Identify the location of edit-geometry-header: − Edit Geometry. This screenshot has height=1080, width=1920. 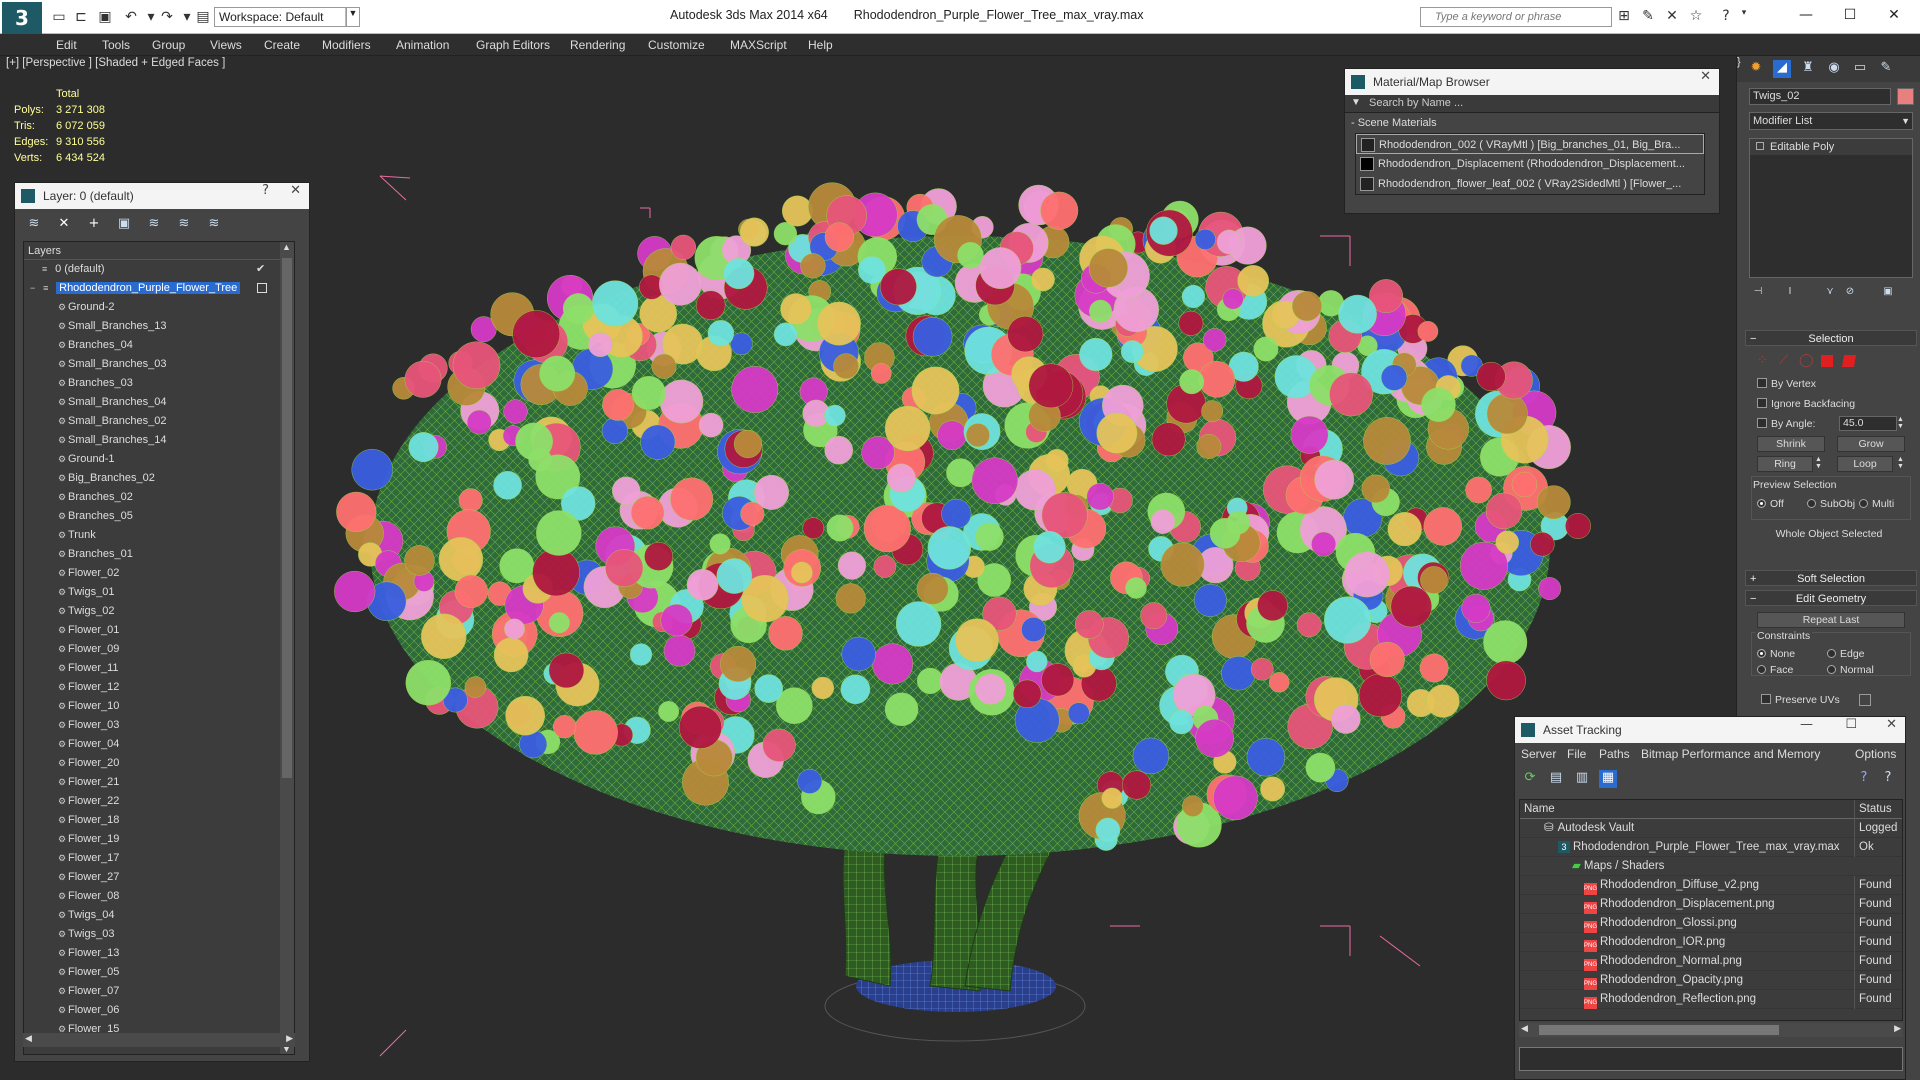
(1831, 598).